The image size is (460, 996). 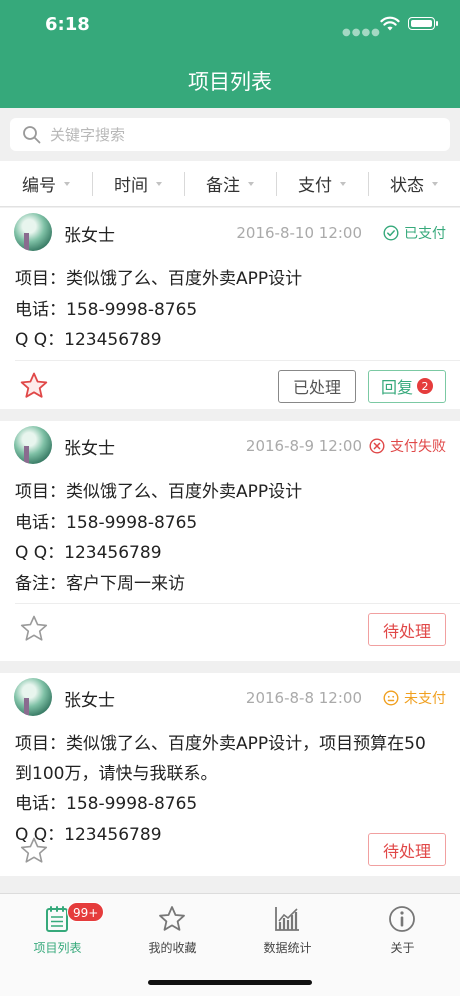 What do you see at coordinates (67, 24) in the screenshot?
I see `status-time: 6:18` at bounding box center [67, 24].